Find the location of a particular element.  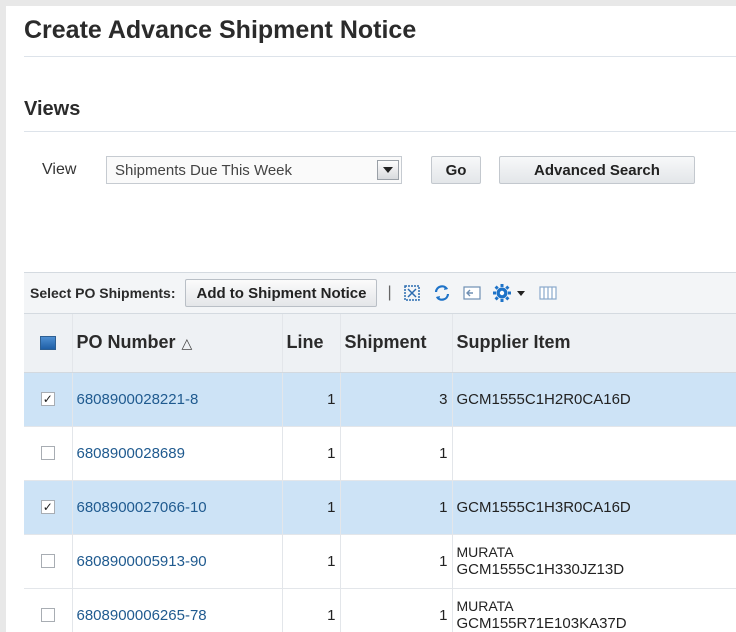

advanced-search-button: Advanced Search is located at coordinates (597, 170).